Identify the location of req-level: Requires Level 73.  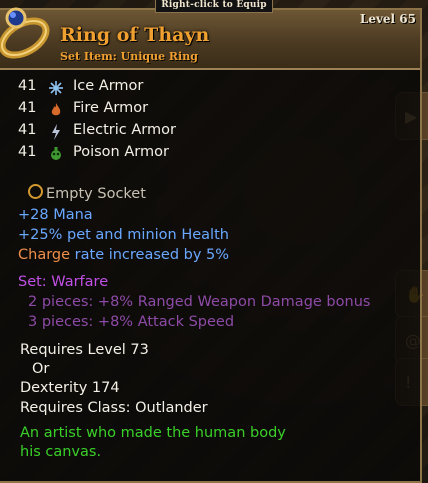
(84, 350).